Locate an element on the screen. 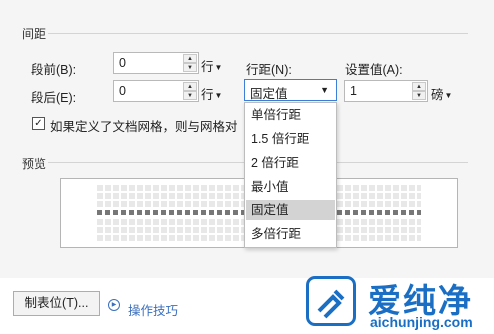 The width and height of the screenshot is (494, 334). line-spacing-dropdown: 单倍行距 1.5 倍行距 2 倍行距 最小值 固定值 多倍行距 is located at coordinates (290, 175).